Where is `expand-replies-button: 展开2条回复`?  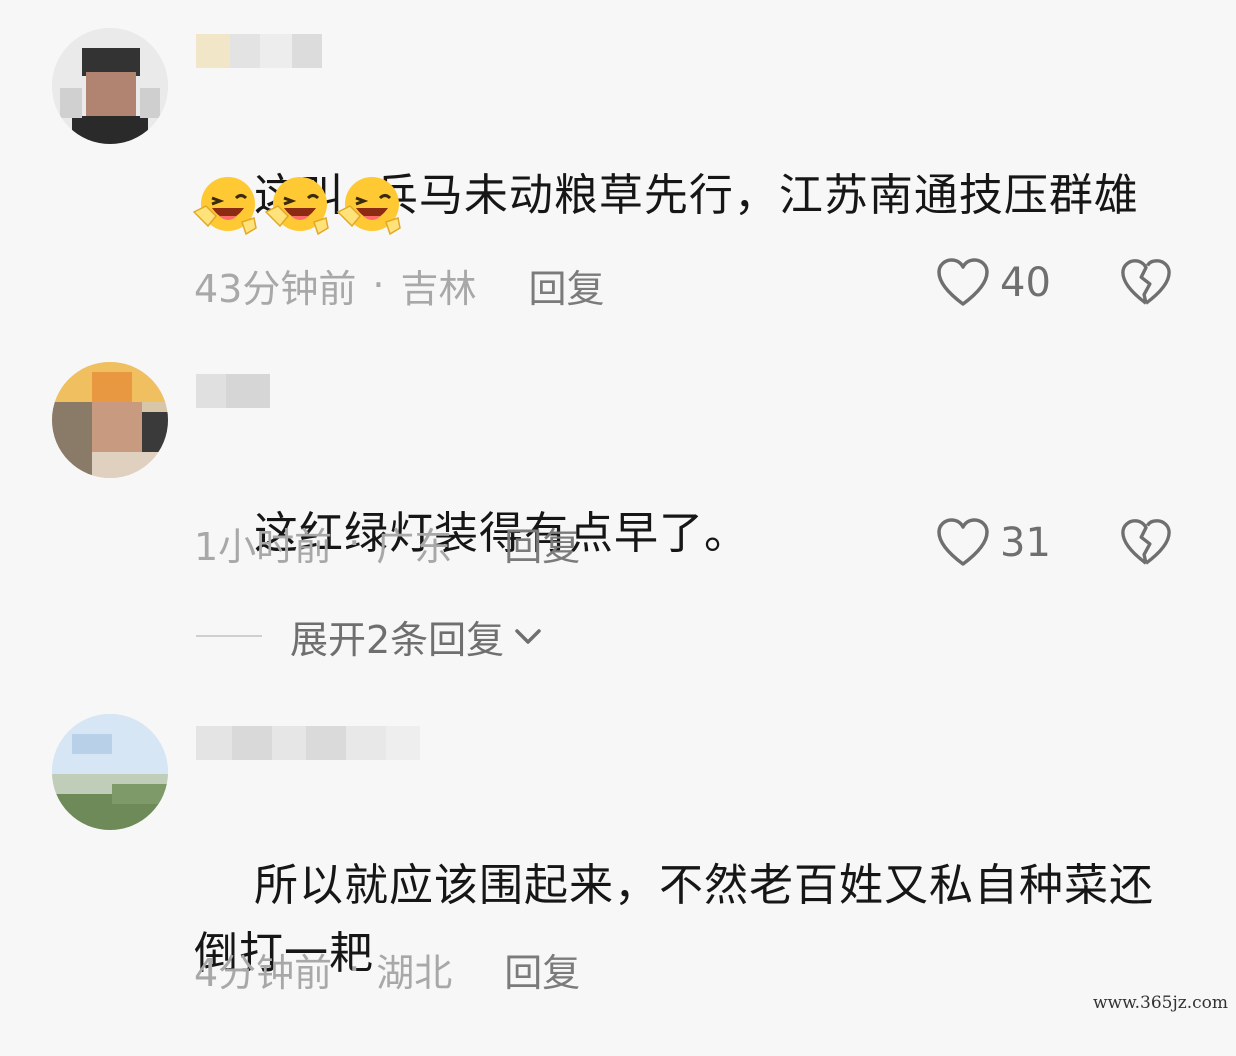
expand-replies-button: 展开2条回复 is located at coordinates (370, 636).